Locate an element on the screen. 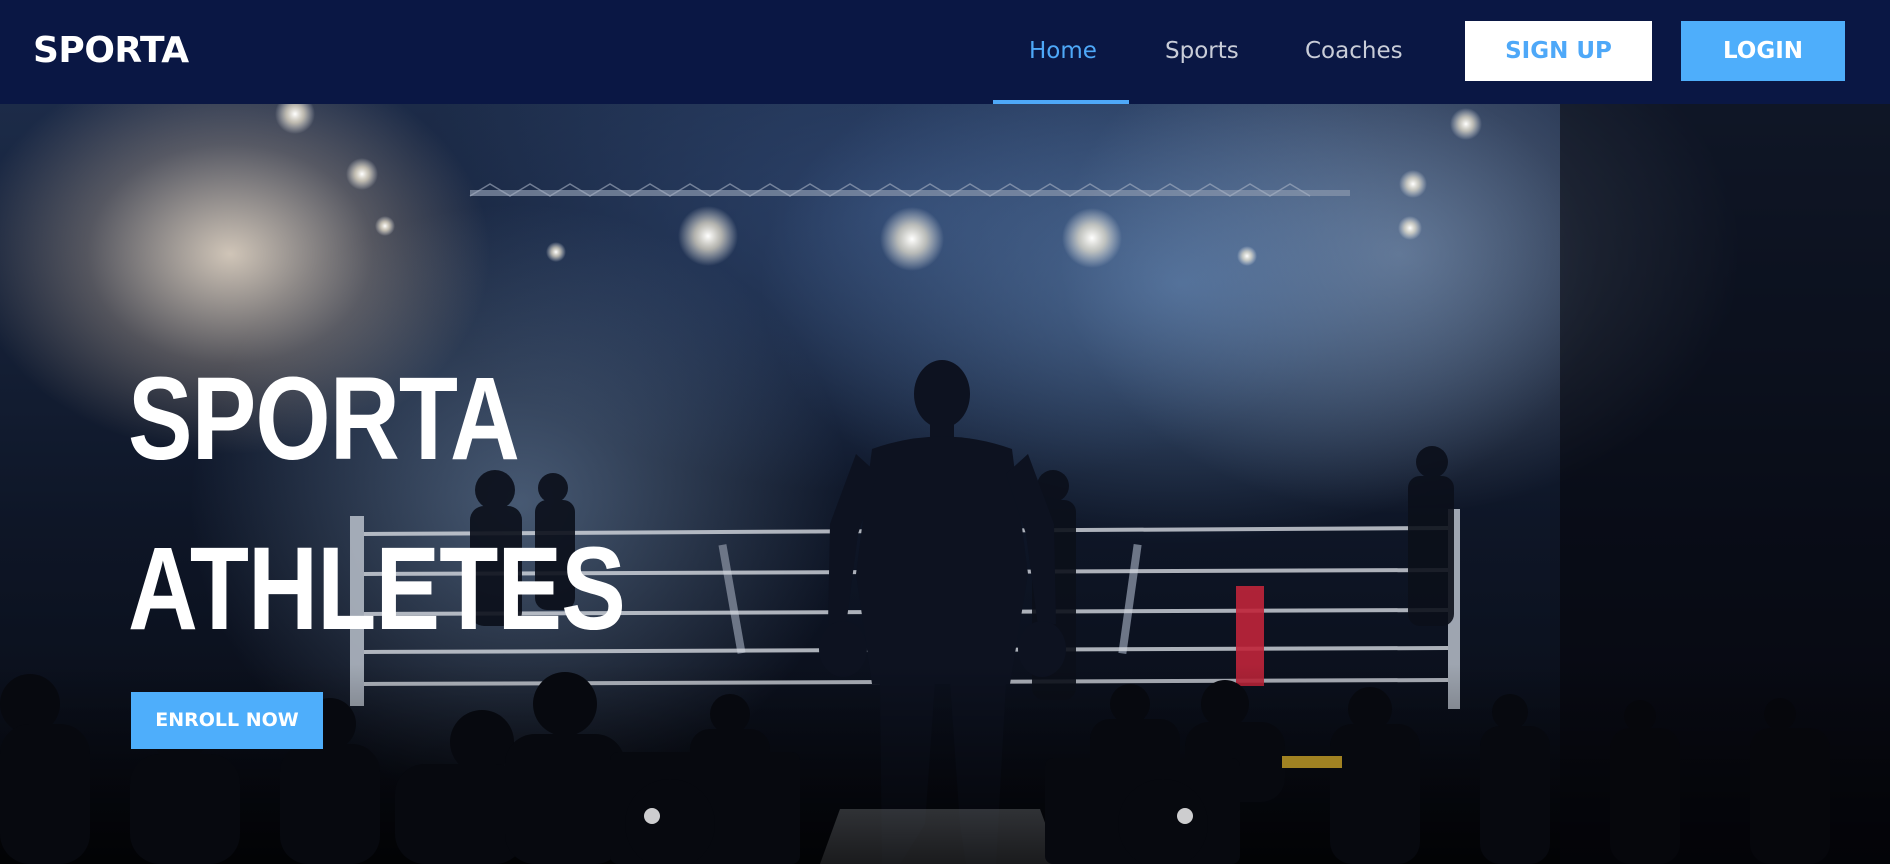 This screenshot has width=1890, height=864. nav-home: Home is located at coordinates (1063, 51).